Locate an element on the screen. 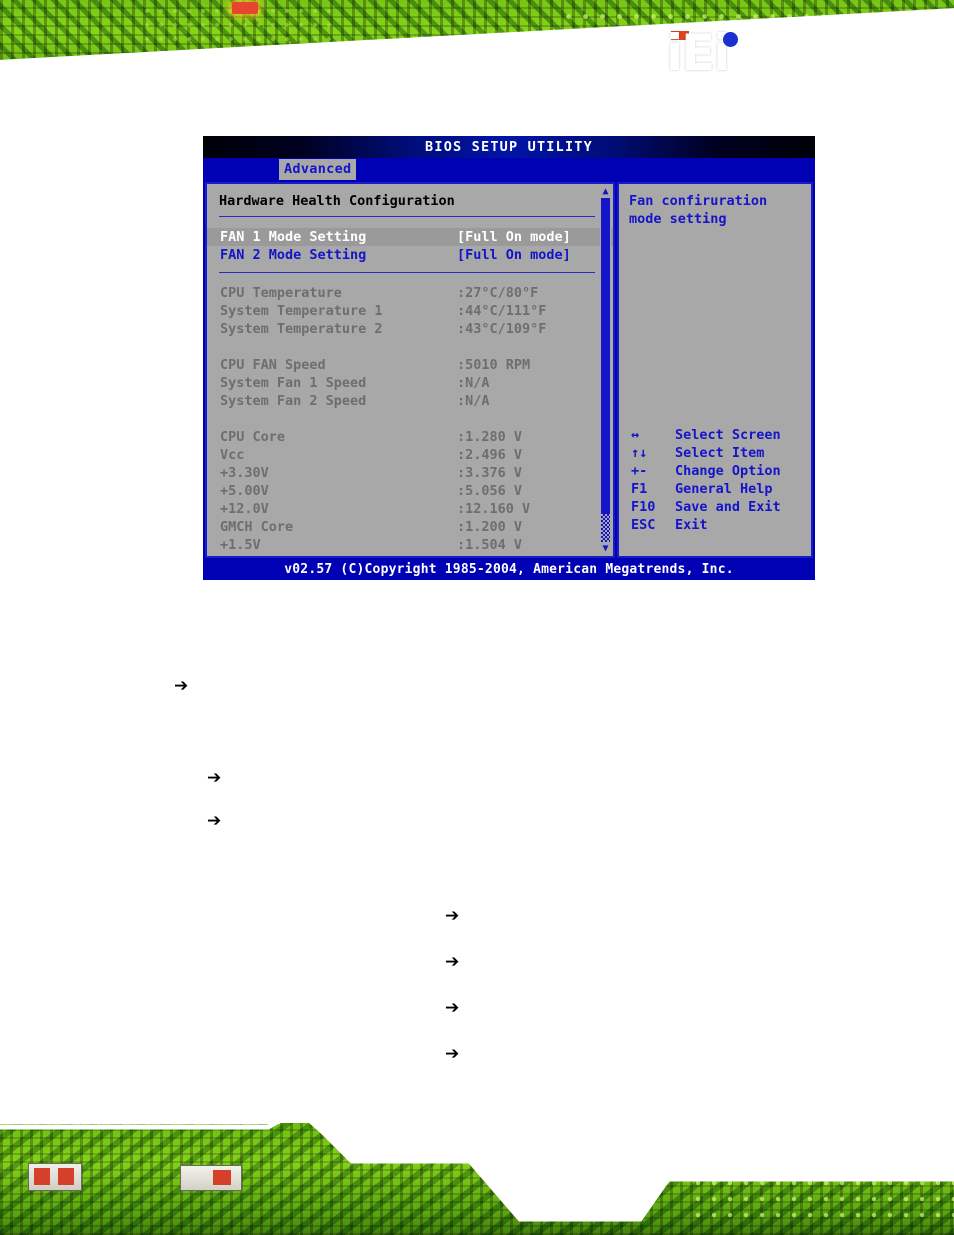 Image resolution: width=954 pixels, height=1235 pixels. key-action: Change Option is located at coordinates (728, 471).